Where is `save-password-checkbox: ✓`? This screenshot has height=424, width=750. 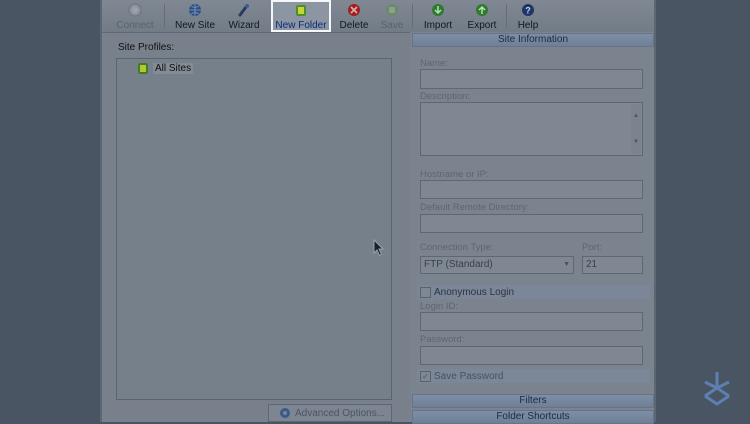
save-password-checkbox: ✓ is located at coordinates (425, 376).